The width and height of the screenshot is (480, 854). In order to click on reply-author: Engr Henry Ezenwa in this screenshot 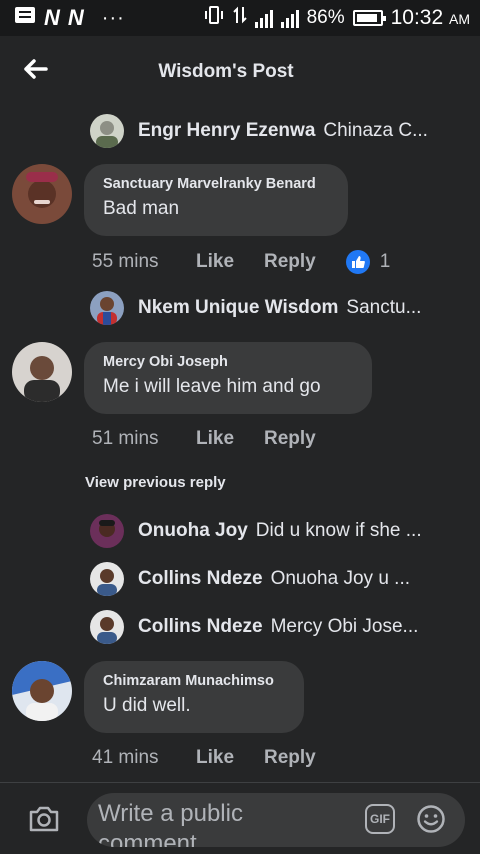, I will do `click(227, 130)`.